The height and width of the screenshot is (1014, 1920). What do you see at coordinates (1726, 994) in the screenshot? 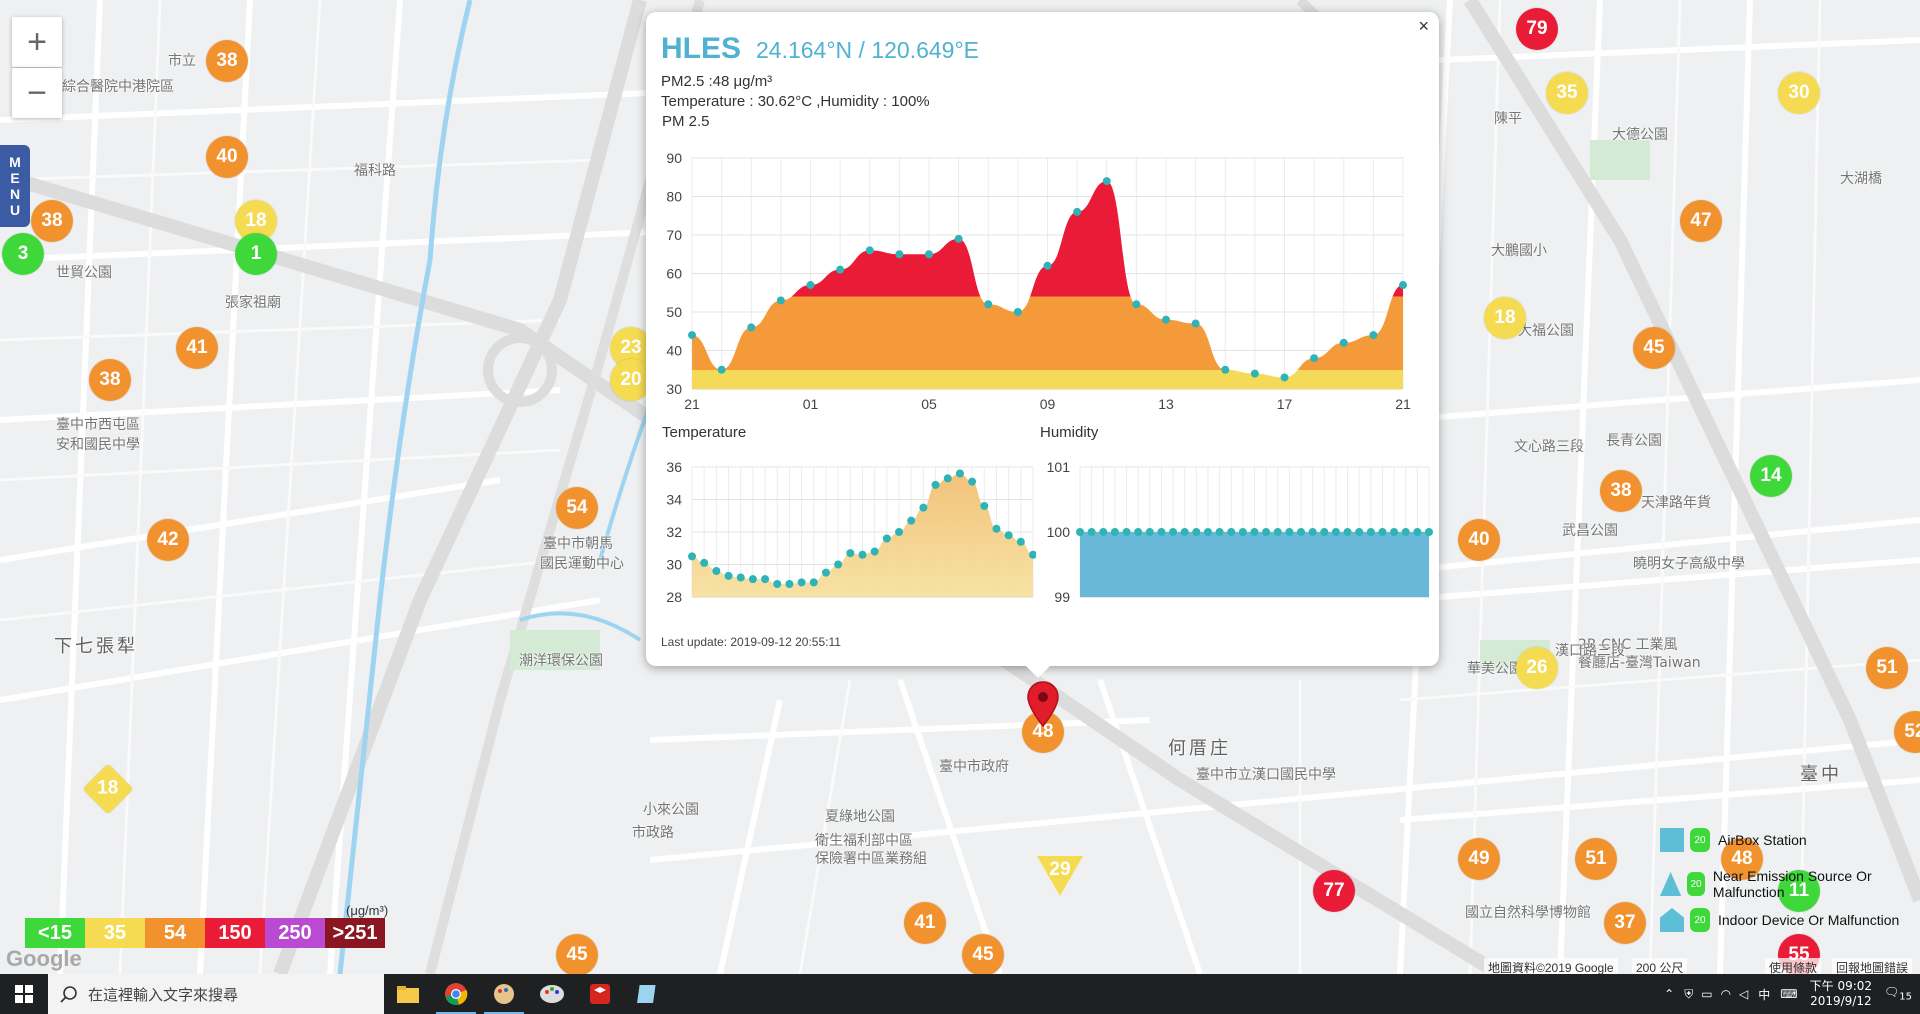
I see `wifi-icon: ◠` at bounding box center [1726, 994].